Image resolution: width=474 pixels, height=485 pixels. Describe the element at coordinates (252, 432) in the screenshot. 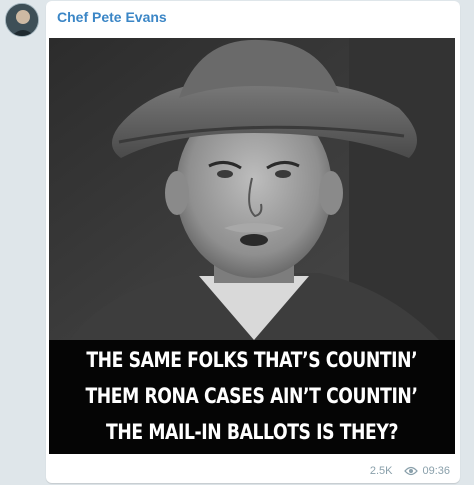

I see `caption-line-3: THE MAIL-IN BALLOTS IS THEY?` at that location.